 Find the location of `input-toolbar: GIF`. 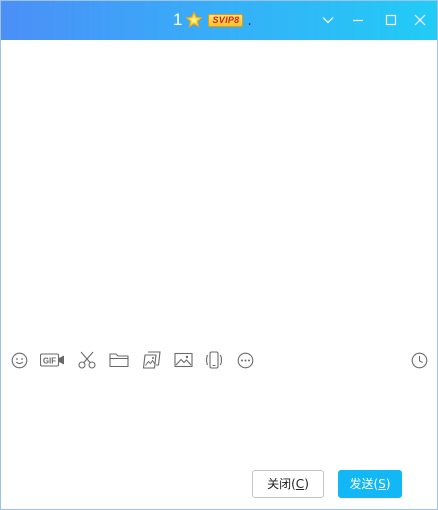

input-toolbar: GIF is located at coordinates (219, 360).